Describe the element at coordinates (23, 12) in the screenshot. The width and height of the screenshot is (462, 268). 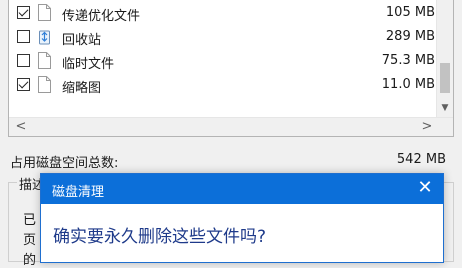
I see `checkbox-delivery-optimization` at that location.